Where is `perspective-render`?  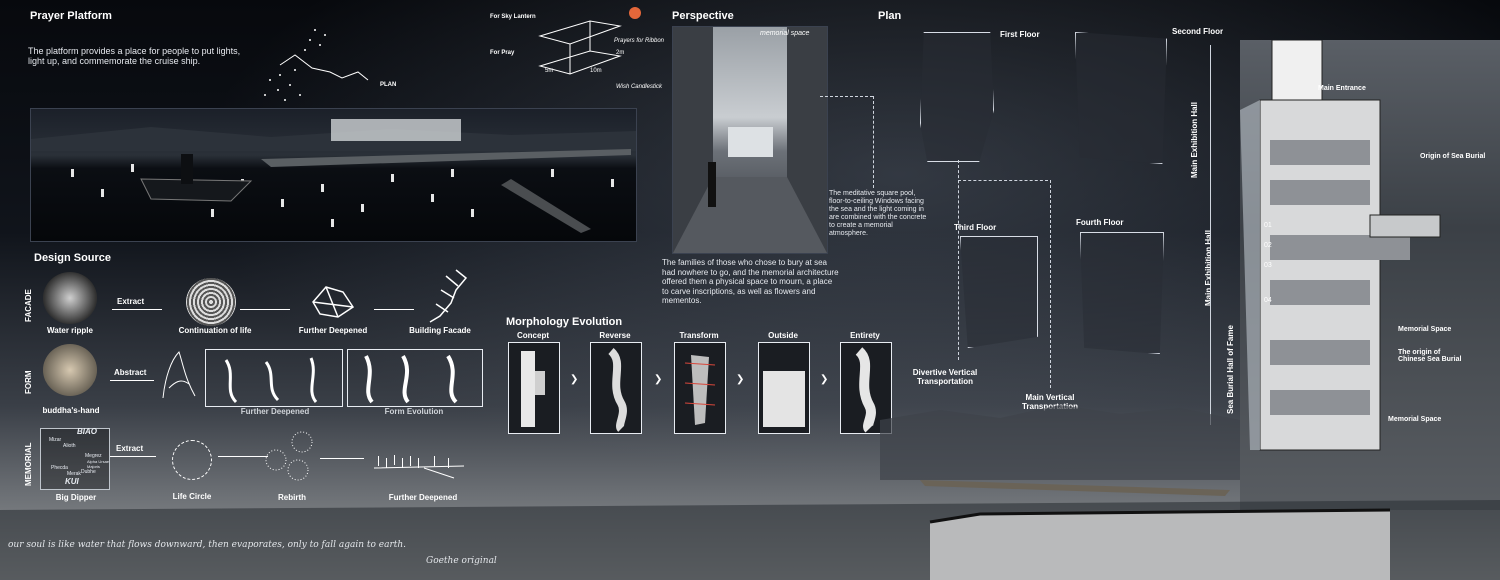
perspective-render is located at coordinates (750, 140).